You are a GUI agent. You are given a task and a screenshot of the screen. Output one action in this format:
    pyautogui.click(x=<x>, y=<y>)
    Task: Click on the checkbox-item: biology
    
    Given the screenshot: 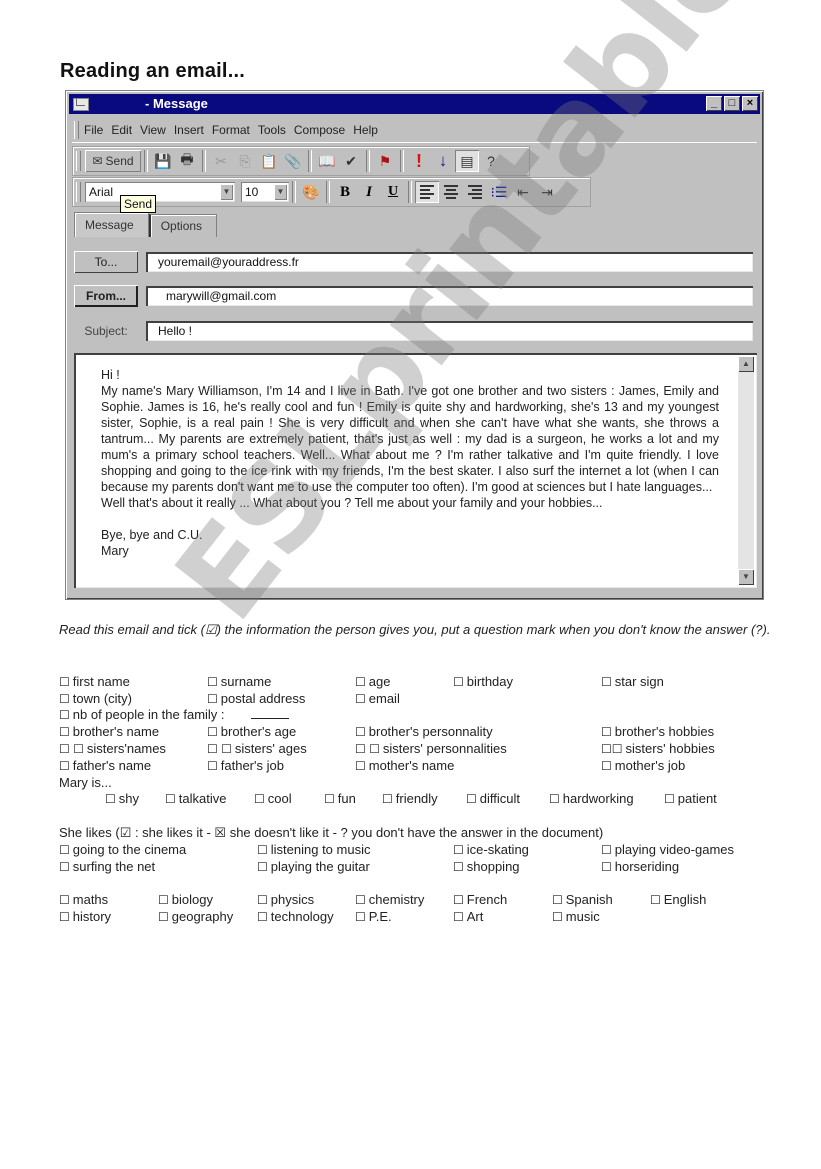 What is the action you would take?
    pyautogui.click(x=185, y=900)
    